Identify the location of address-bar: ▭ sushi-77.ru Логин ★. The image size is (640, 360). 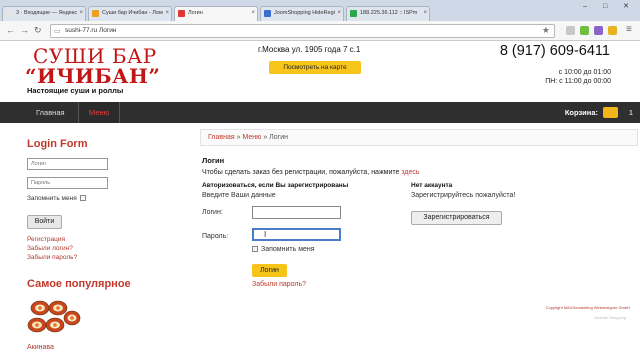
(302, 31).